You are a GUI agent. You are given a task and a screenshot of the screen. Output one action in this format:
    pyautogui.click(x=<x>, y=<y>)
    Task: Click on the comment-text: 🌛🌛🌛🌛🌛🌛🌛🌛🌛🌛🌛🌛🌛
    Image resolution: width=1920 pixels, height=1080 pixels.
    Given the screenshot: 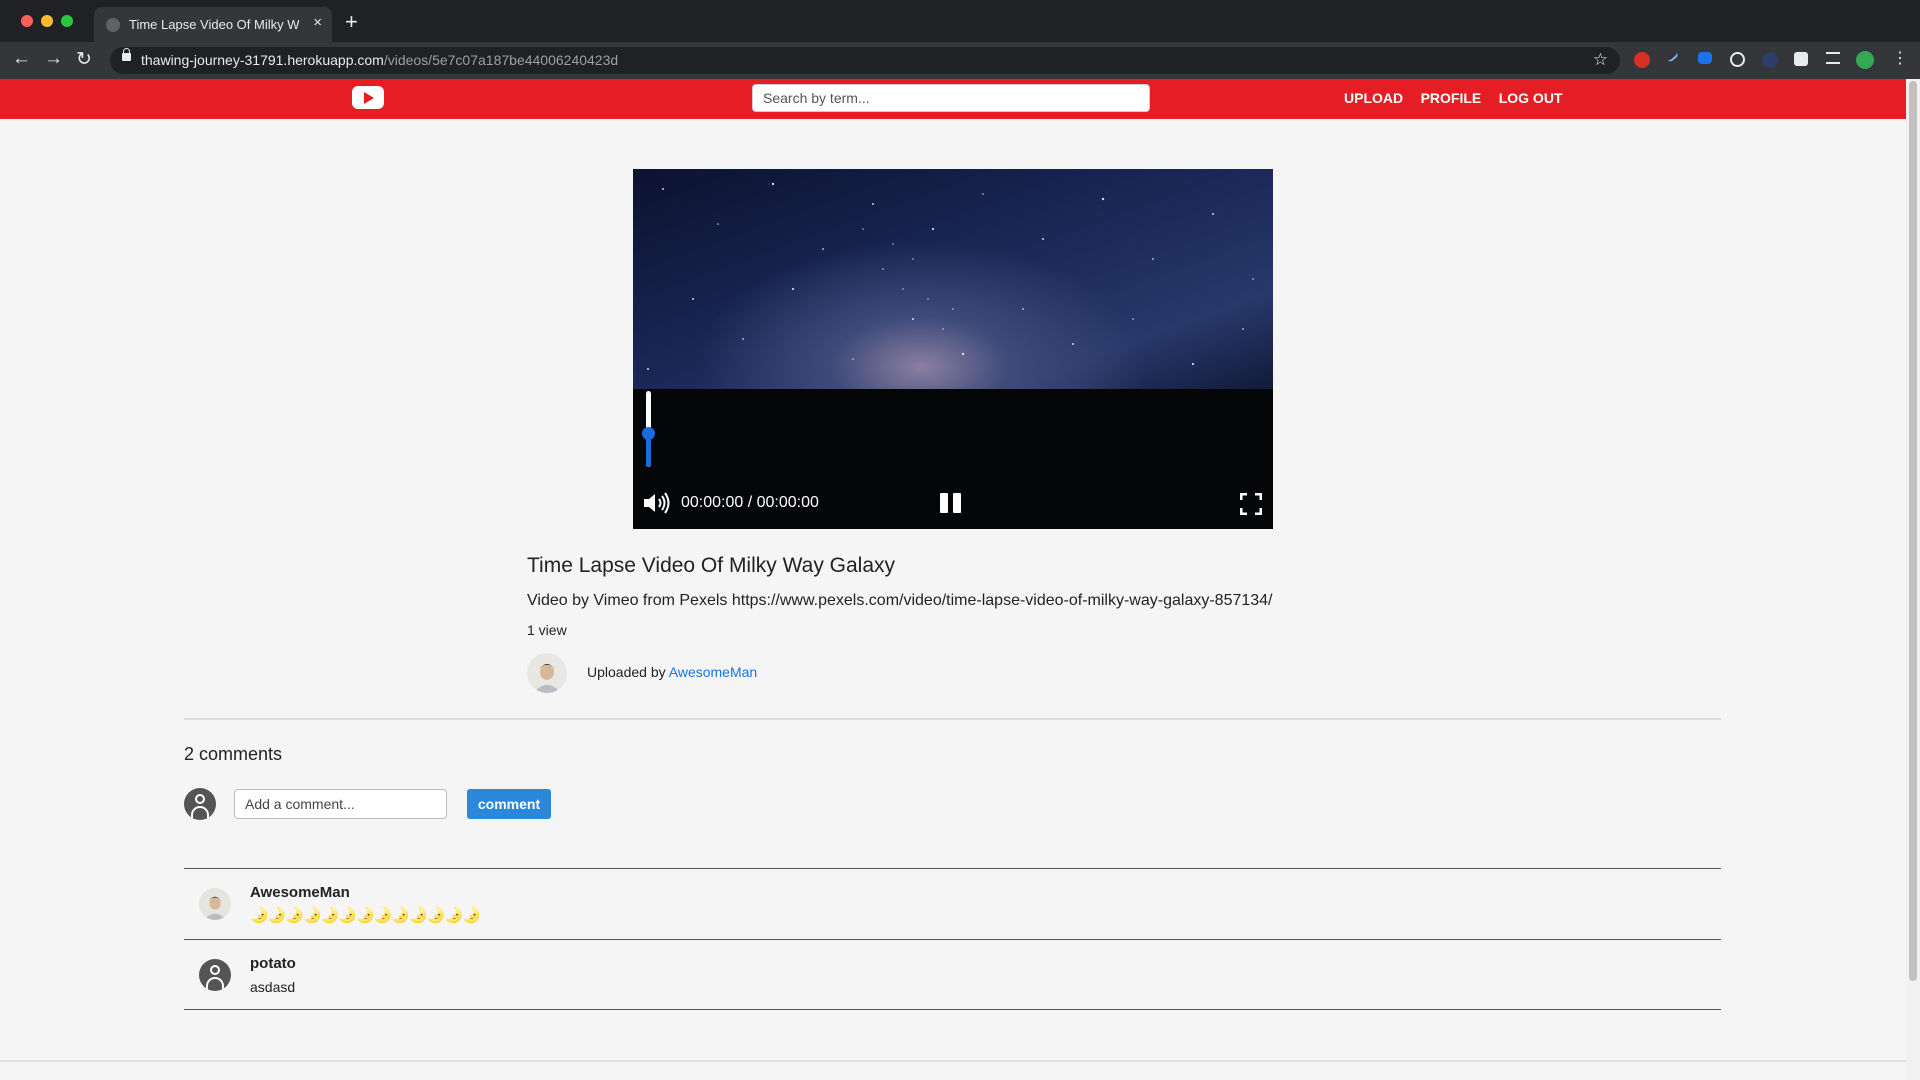 What is the action you would take?
    pyautogui.click(x=365, y=915)
    